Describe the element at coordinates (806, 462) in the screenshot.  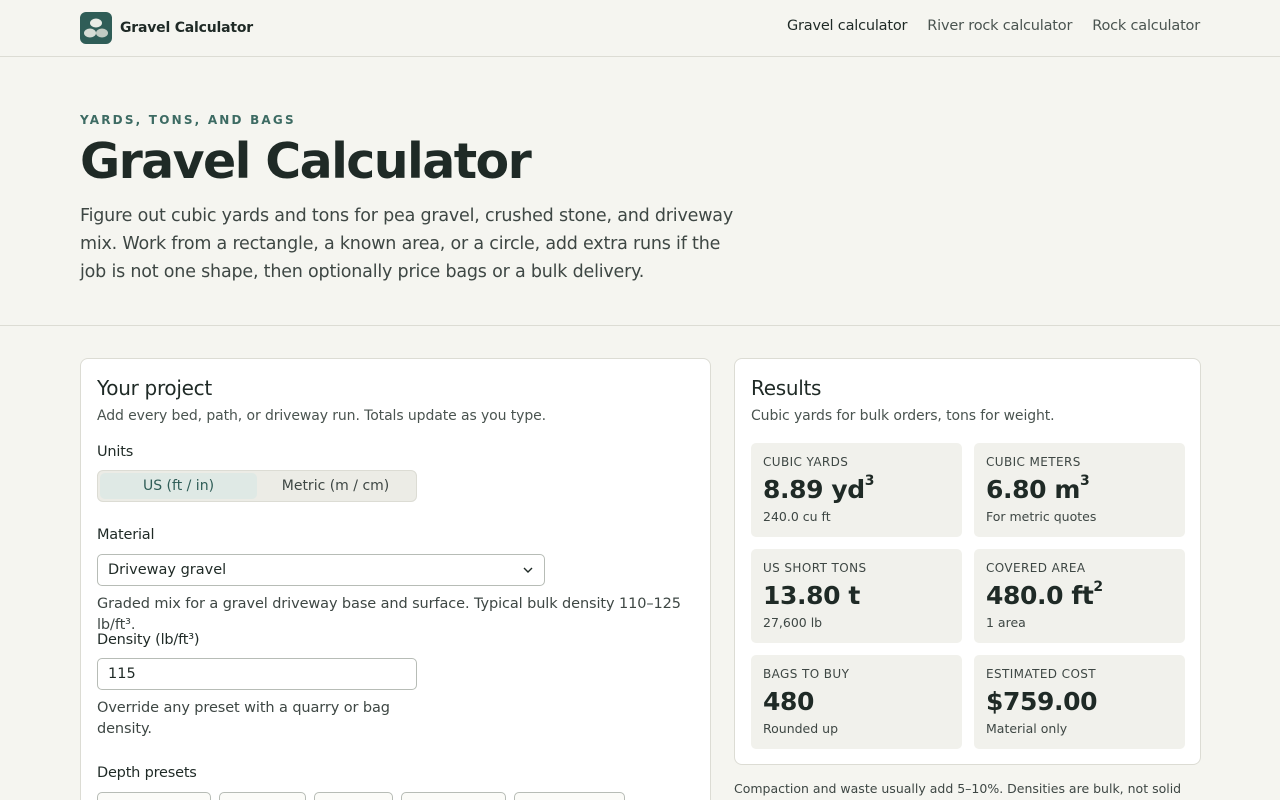
I see `stat-label: CUBIC YARDS` at that location.